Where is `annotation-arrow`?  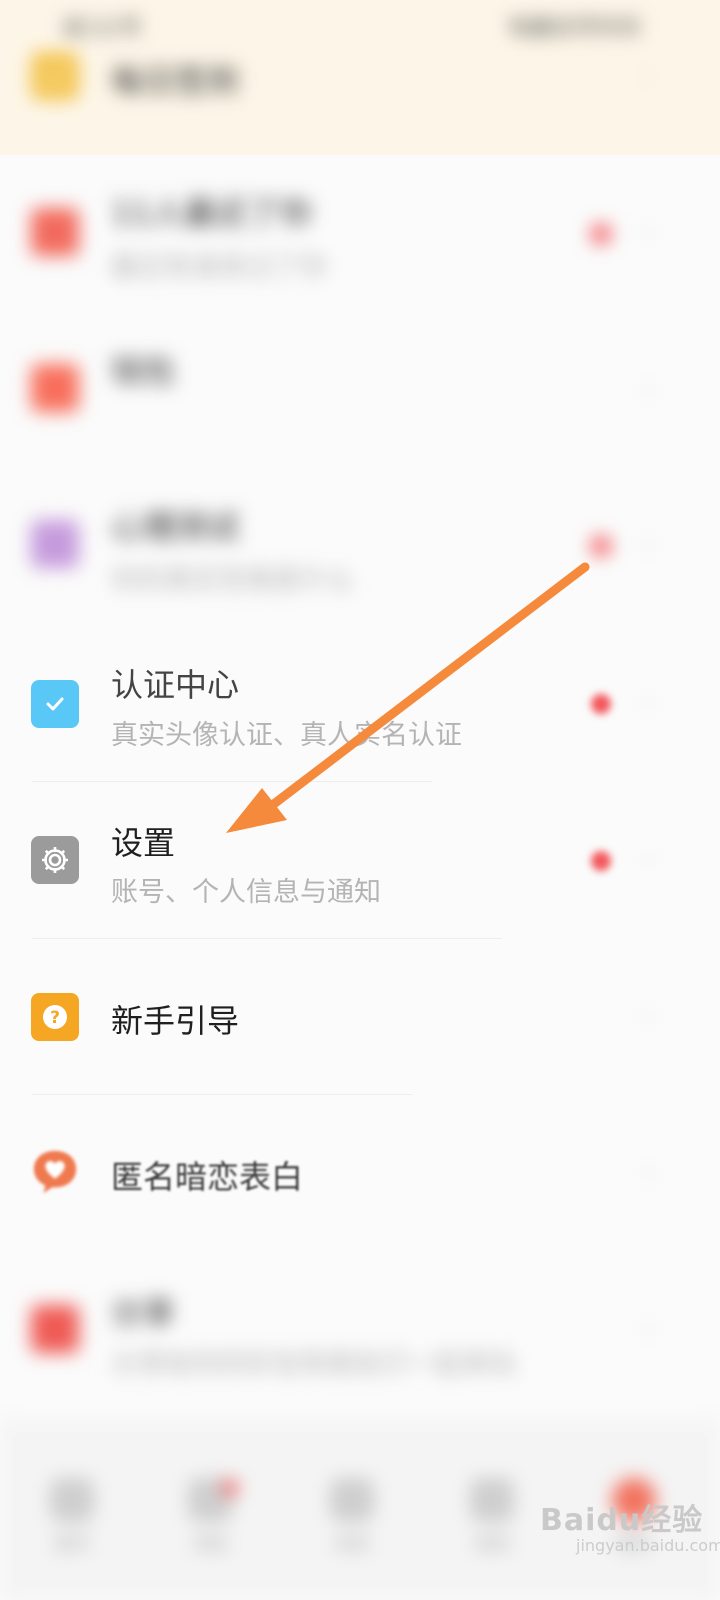
annotation-arrow is located at coordinates (408, 697).